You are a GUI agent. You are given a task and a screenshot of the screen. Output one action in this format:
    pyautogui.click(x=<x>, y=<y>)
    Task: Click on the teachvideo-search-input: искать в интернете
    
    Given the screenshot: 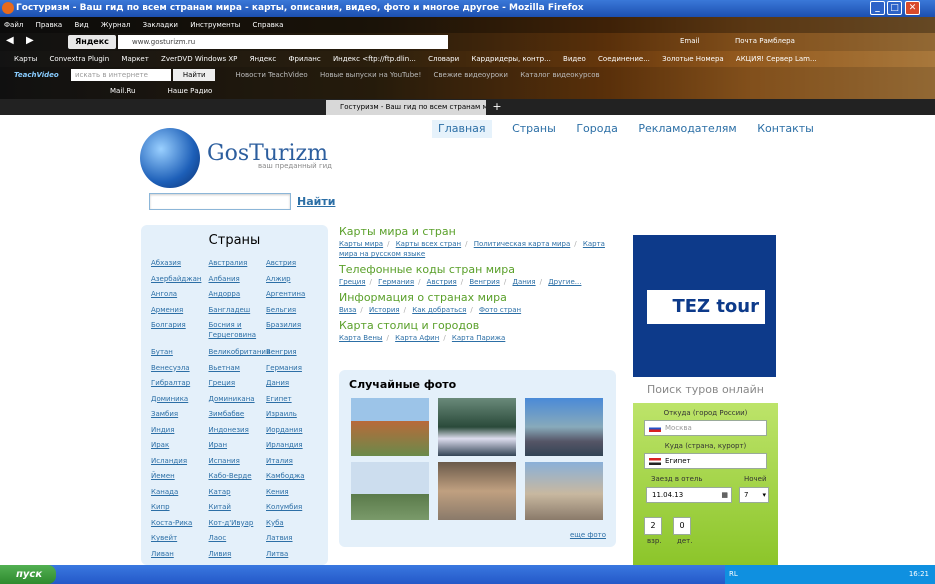 What is the action you would take?
    pyautogui.click(x=120, y=75)
    